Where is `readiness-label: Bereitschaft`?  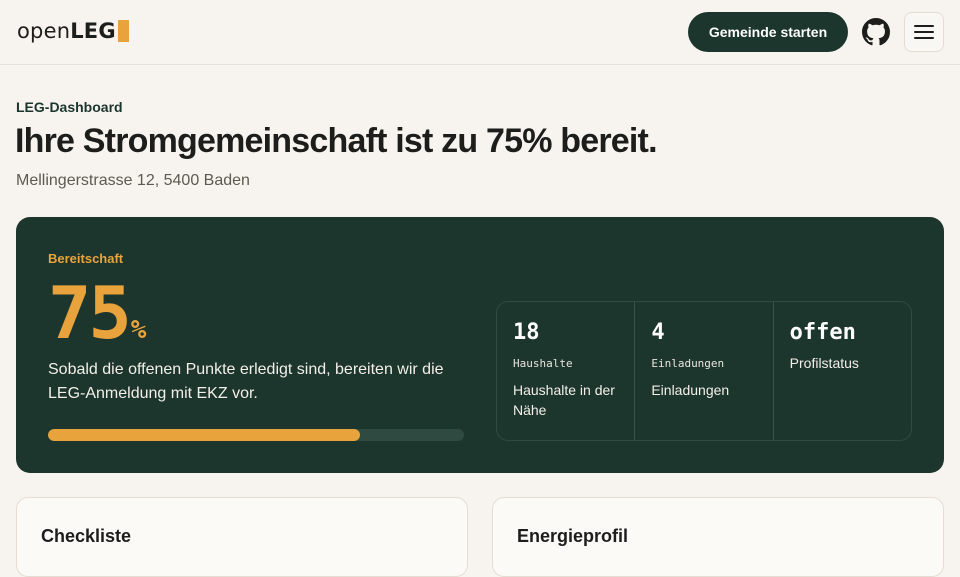 readiness-label: Bereitschaft is located at coordinates (86, 258).